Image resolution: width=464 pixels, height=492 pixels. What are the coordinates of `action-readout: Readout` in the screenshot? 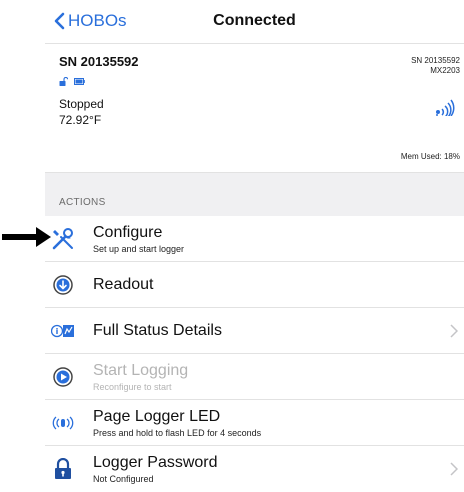 It's located at (254, 285).